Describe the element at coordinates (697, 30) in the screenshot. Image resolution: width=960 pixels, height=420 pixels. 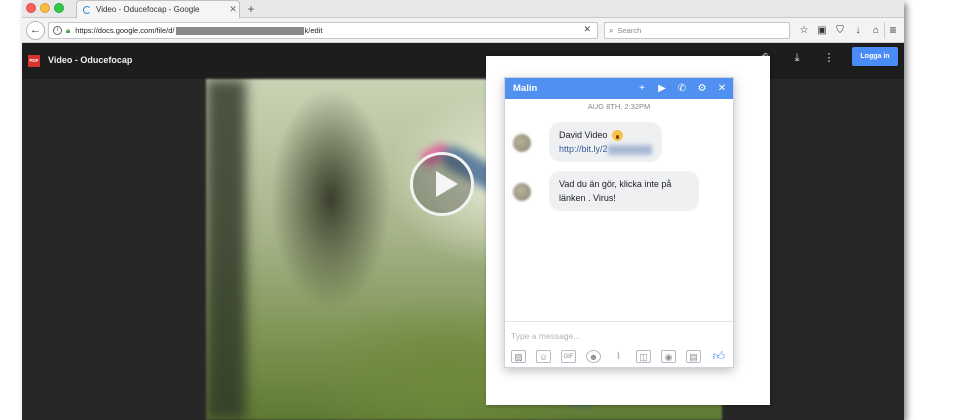
I see `search-input: ⌕ Search` at that location.